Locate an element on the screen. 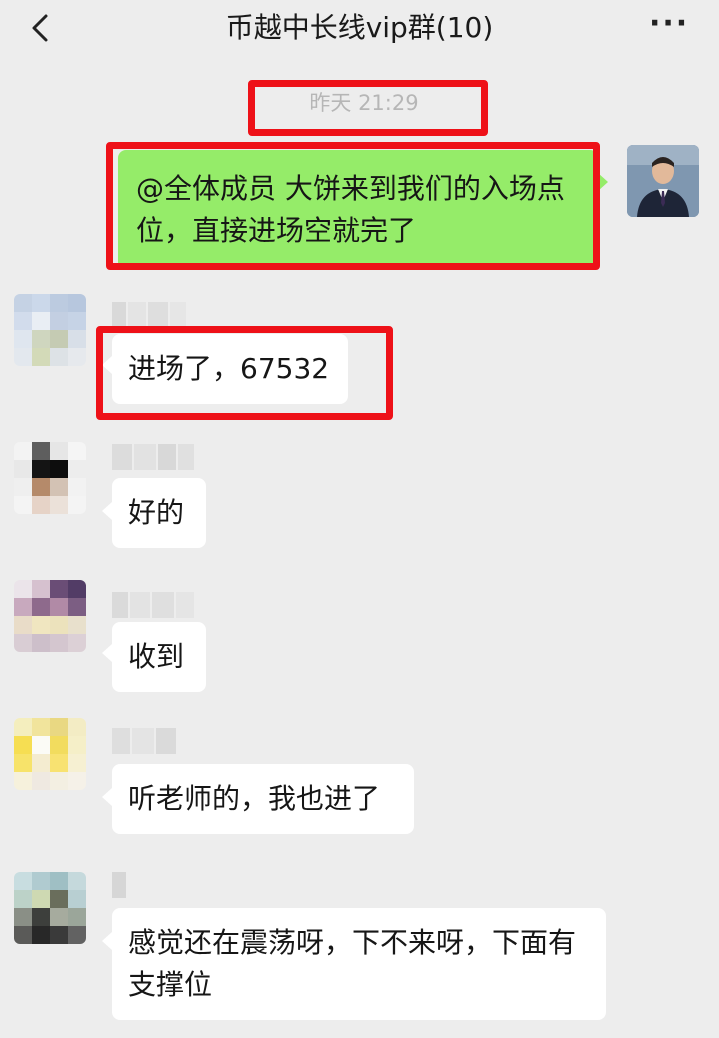 This screenshot has width=719, height=1038. chat-title: 币越中长线vip群(10) is located at coordinates (359, 27).